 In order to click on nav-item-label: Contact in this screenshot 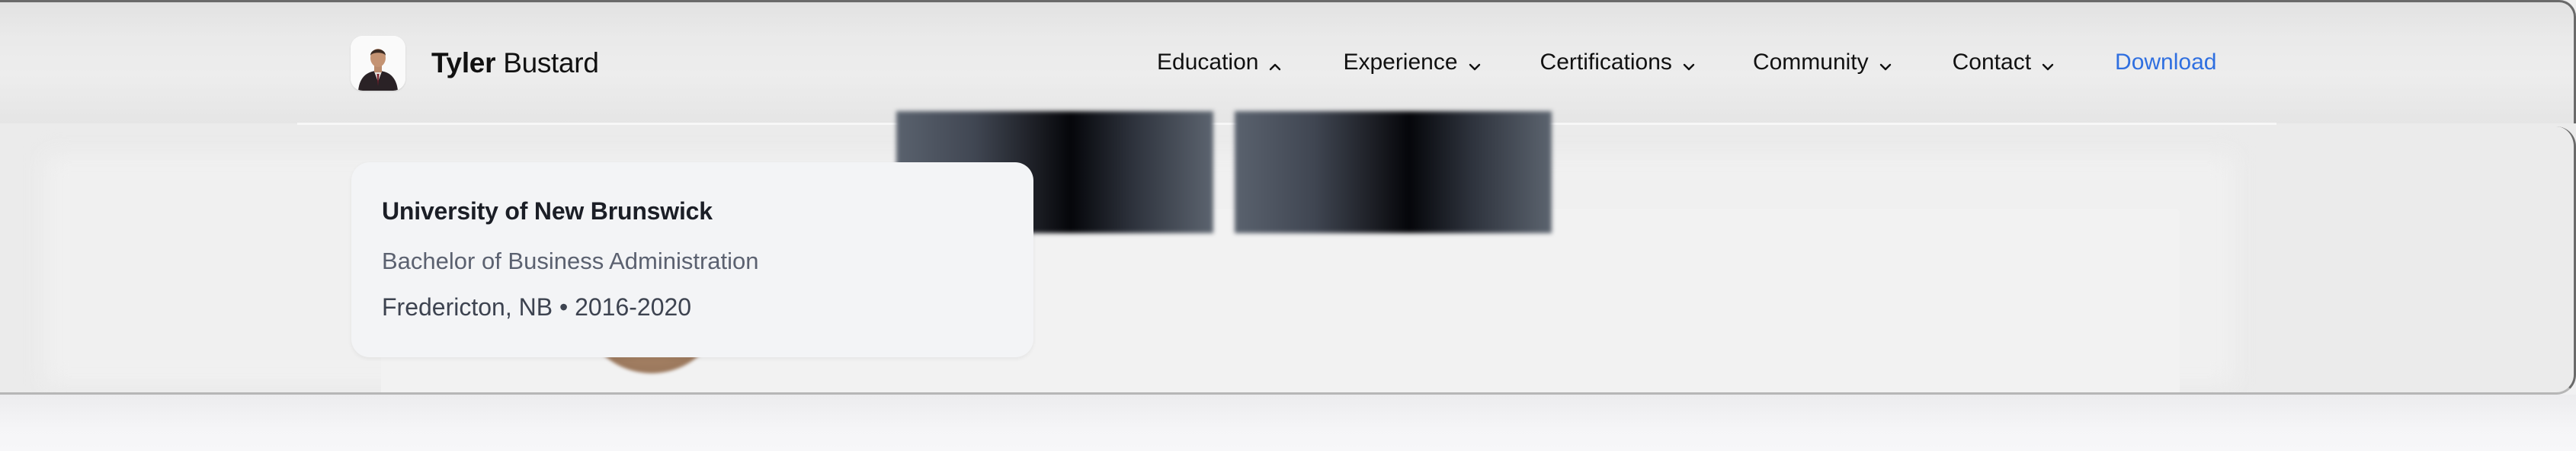, I will do `click(1992, 63)`.